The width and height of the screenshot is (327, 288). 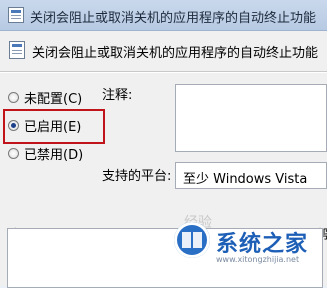 I want to click on platform-value: 至少 Windows Vista, so click(x=245, y=179).